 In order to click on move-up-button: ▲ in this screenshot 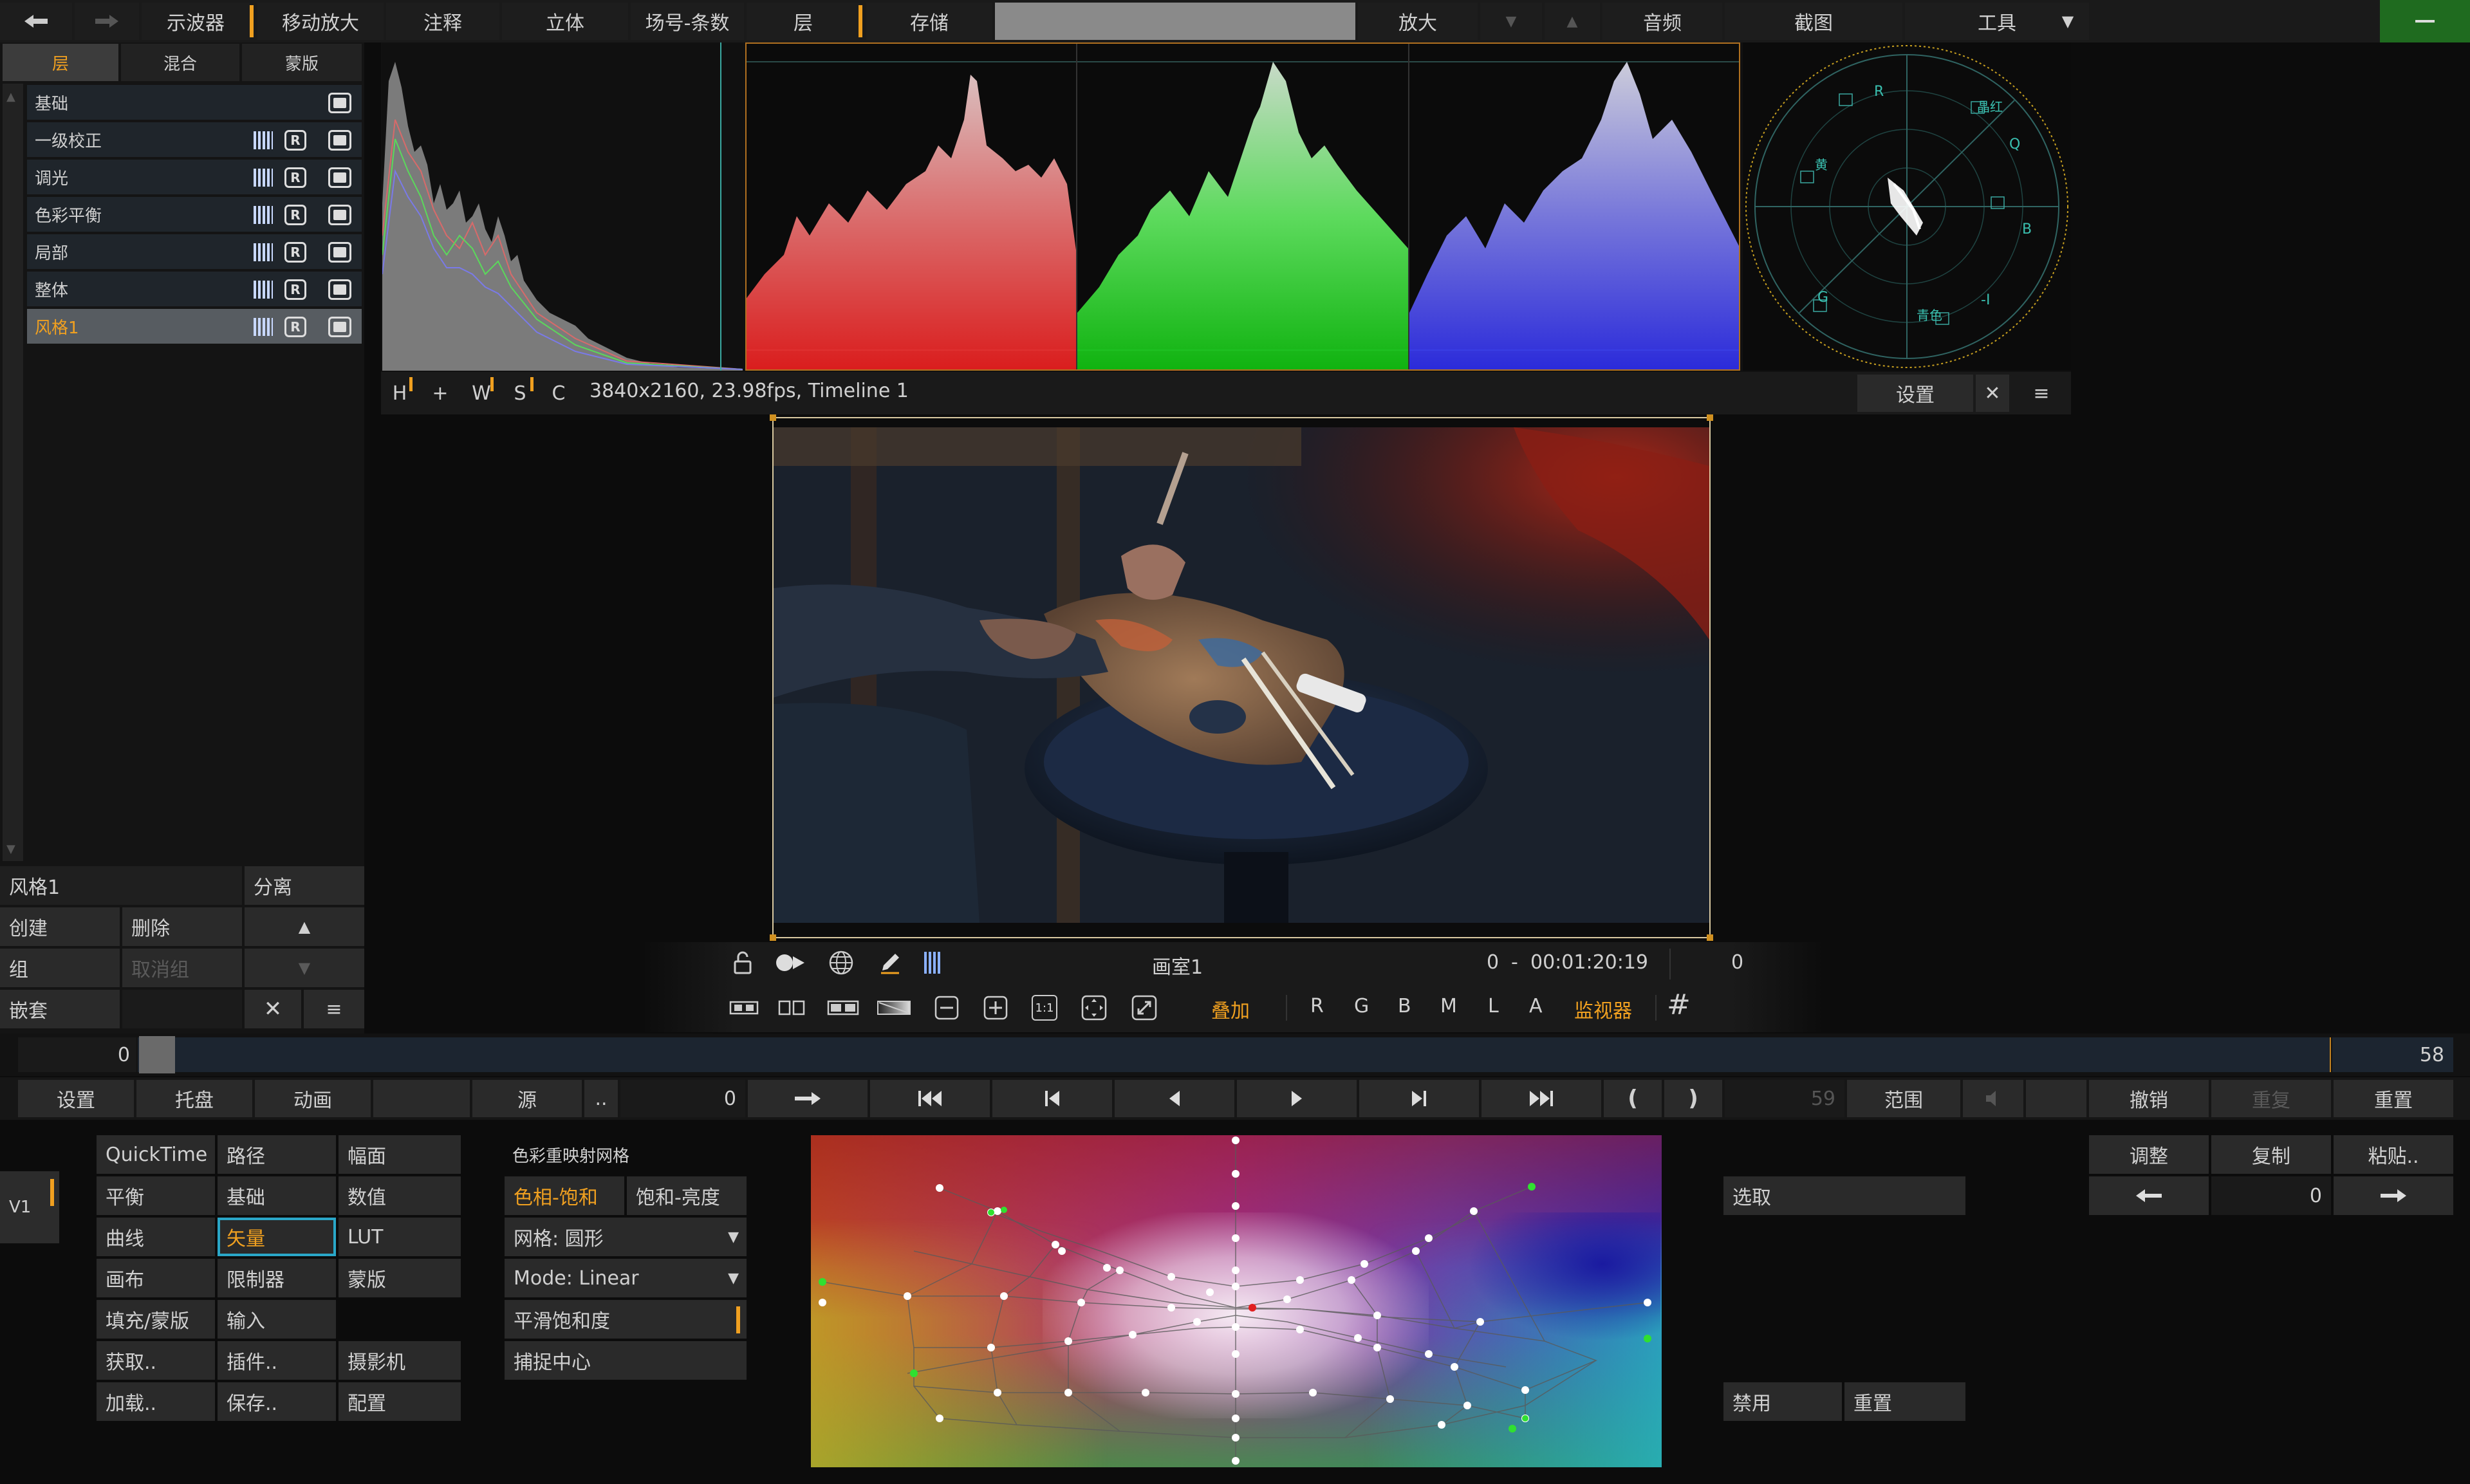, I will do `click(305, 926)`.